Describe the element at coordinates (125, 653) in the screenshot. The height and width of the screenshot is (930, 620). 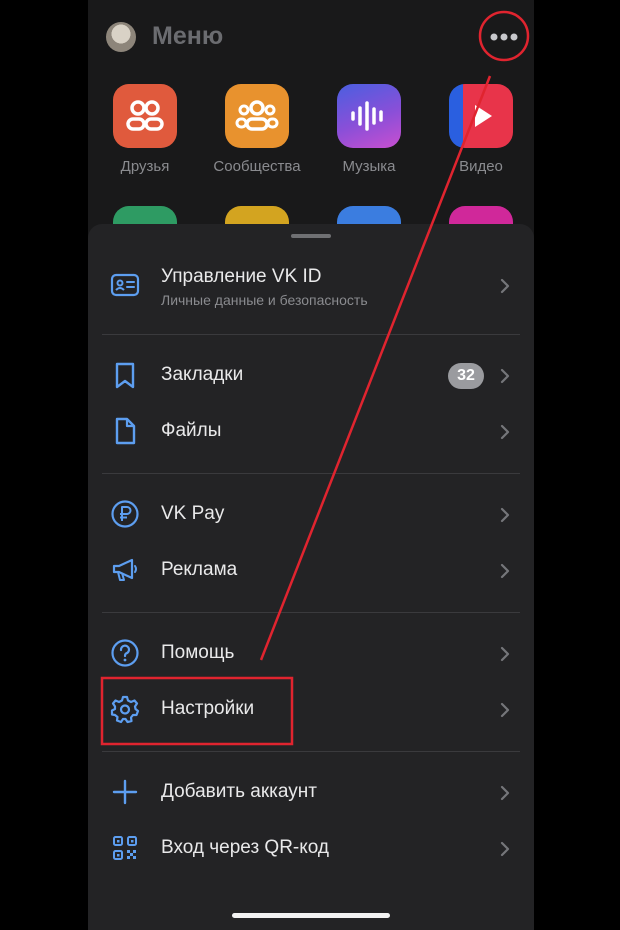
I see `question-icon` at that location.